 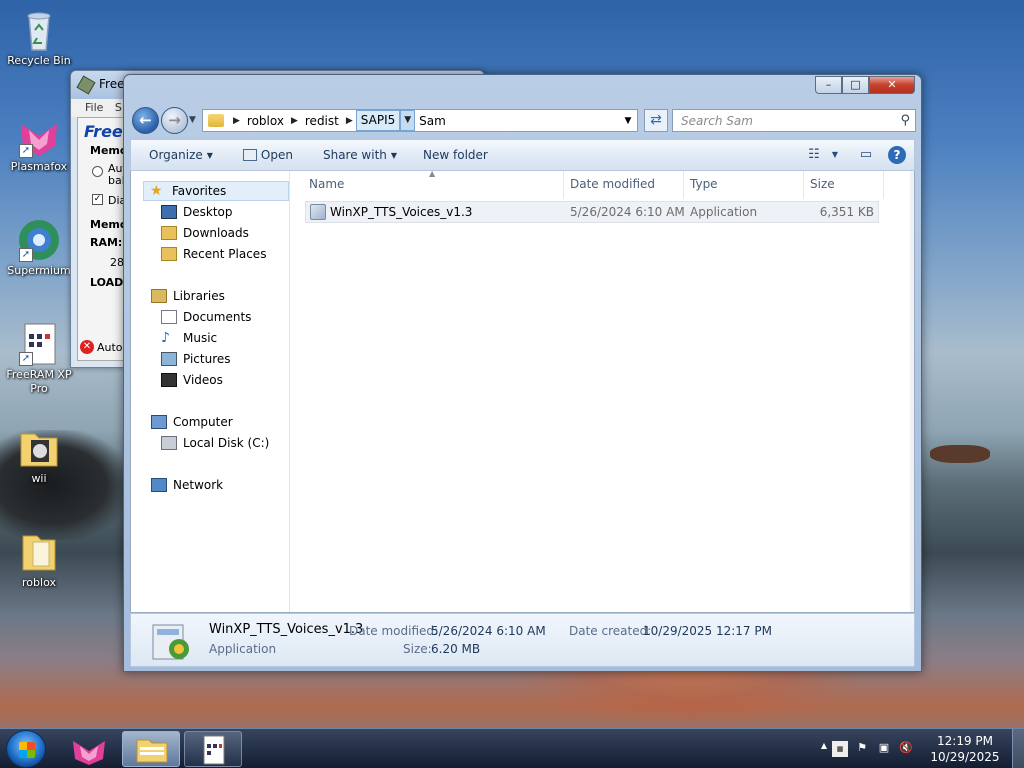 I want to click on breadcrumb-sam: Sam, so click(x=432, y=121).